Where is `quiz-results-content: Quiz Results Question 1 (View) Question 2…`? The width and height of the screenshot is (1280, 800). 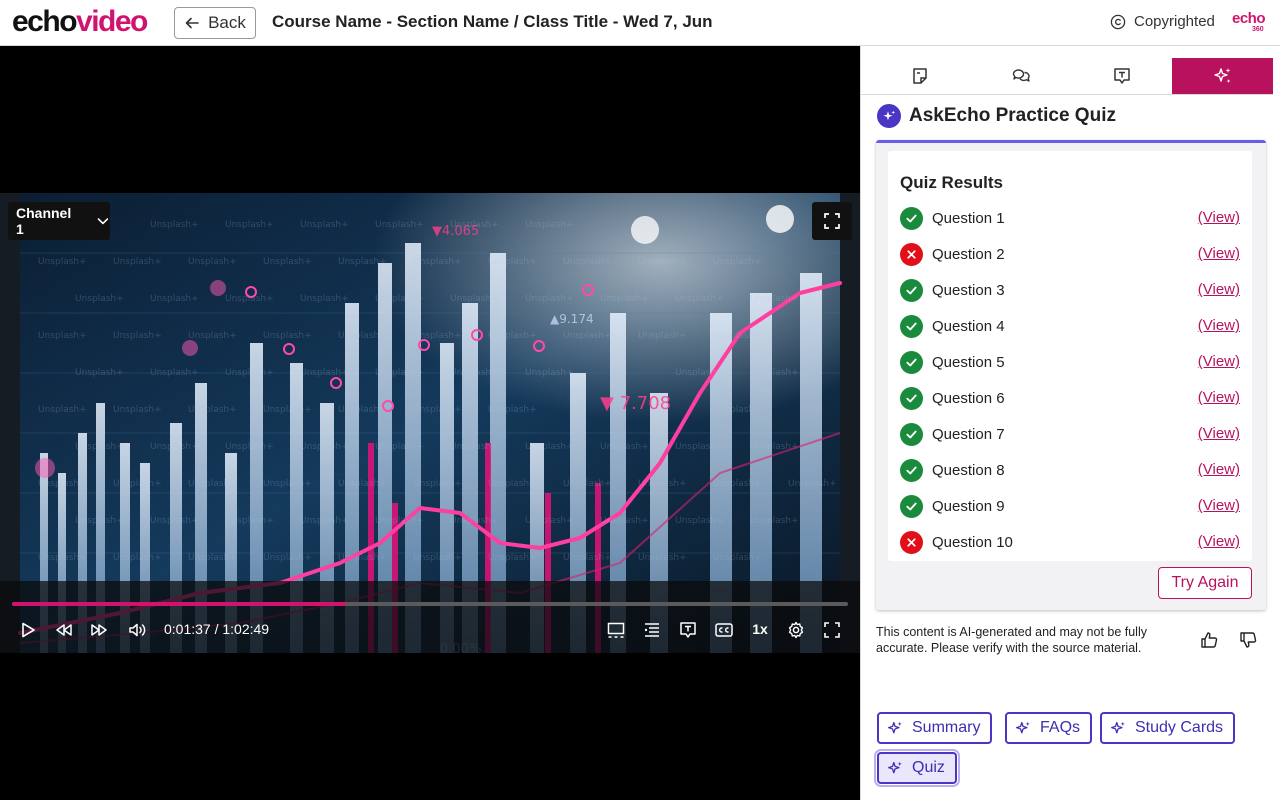
quiz-results-content: Quiz Results Question 1 (View) Question 2… is located at coordinates (1070, 356).